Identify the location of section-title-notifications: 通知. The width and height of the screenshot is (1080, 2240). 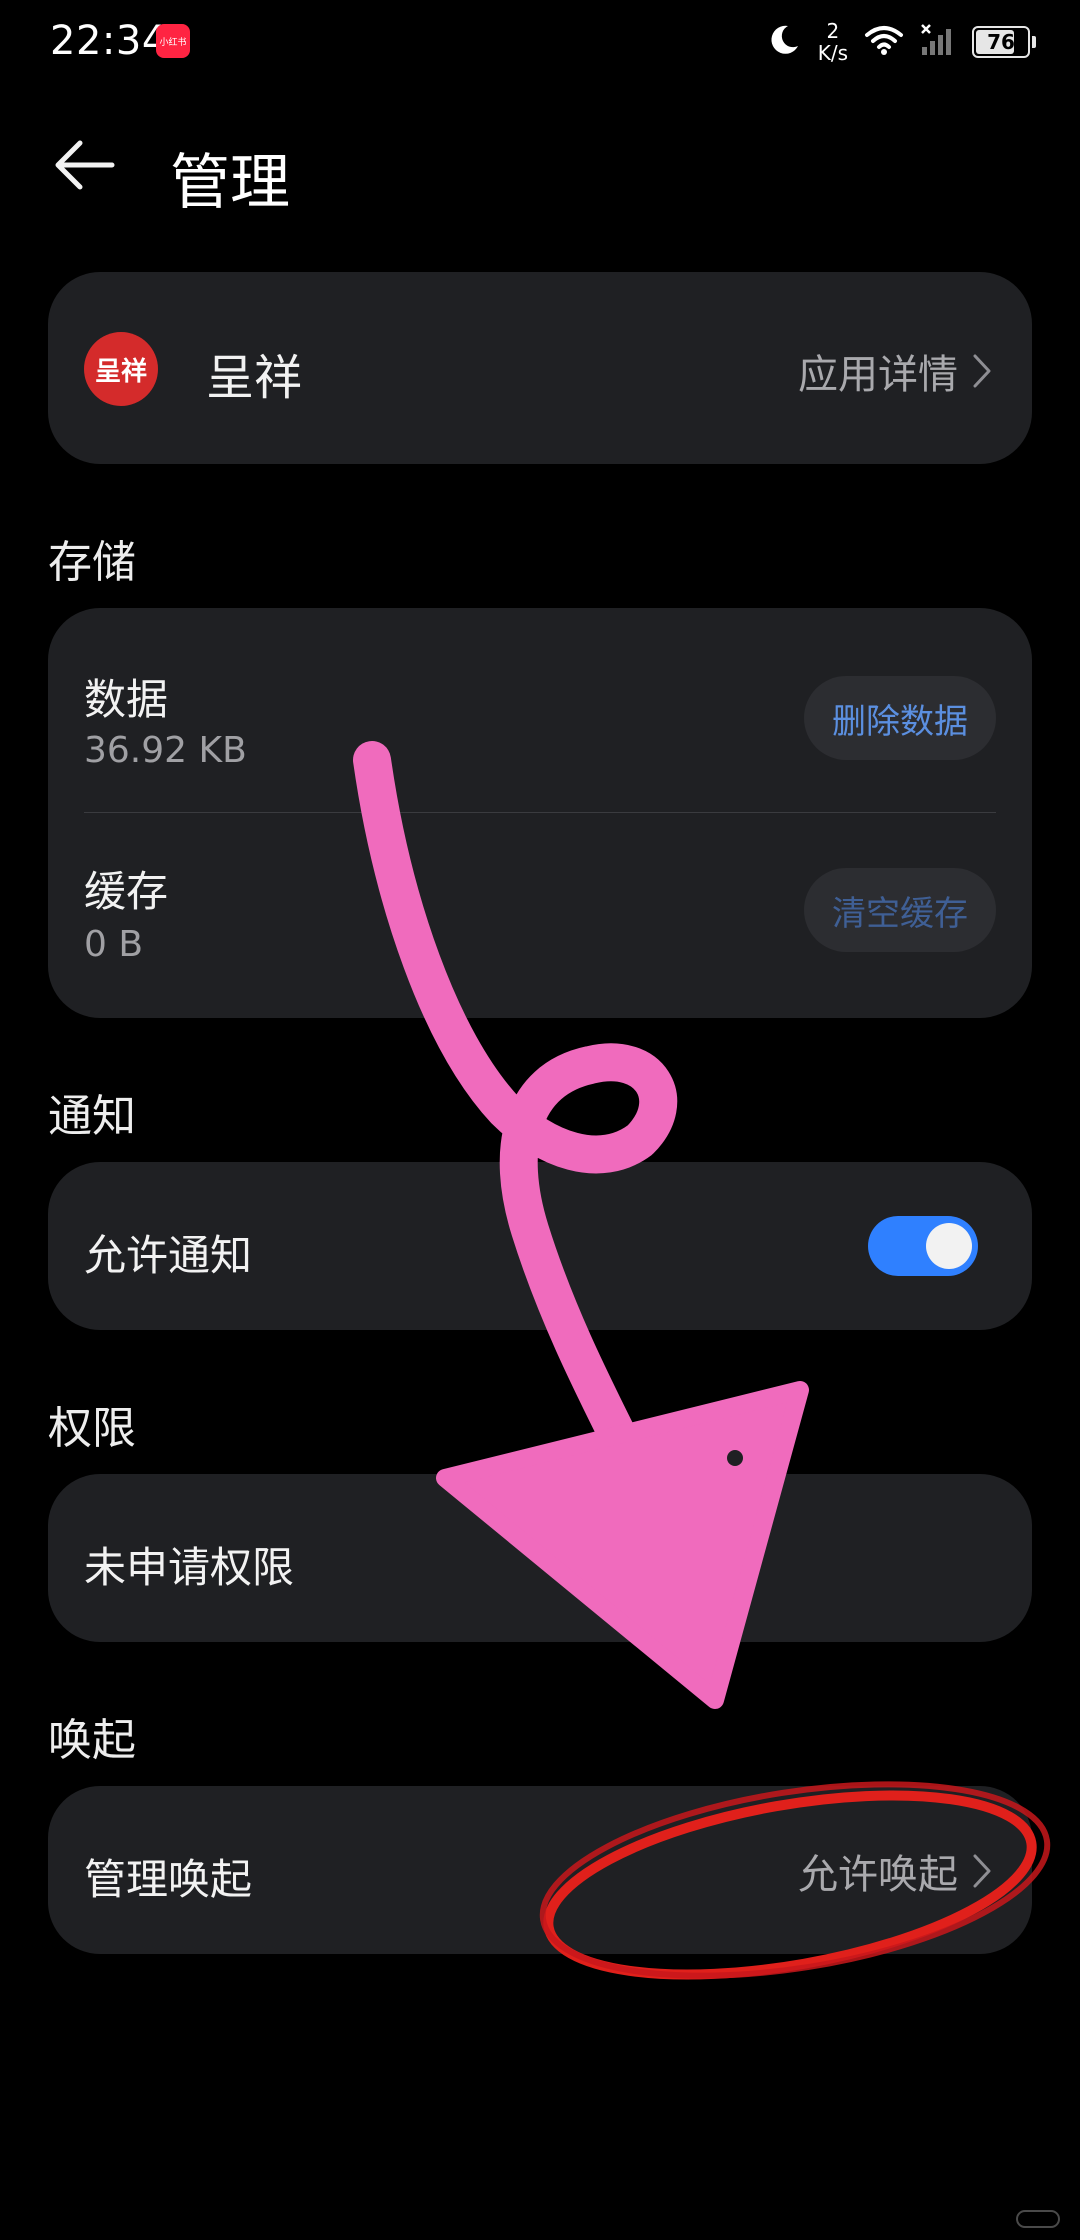
(92, 1116).